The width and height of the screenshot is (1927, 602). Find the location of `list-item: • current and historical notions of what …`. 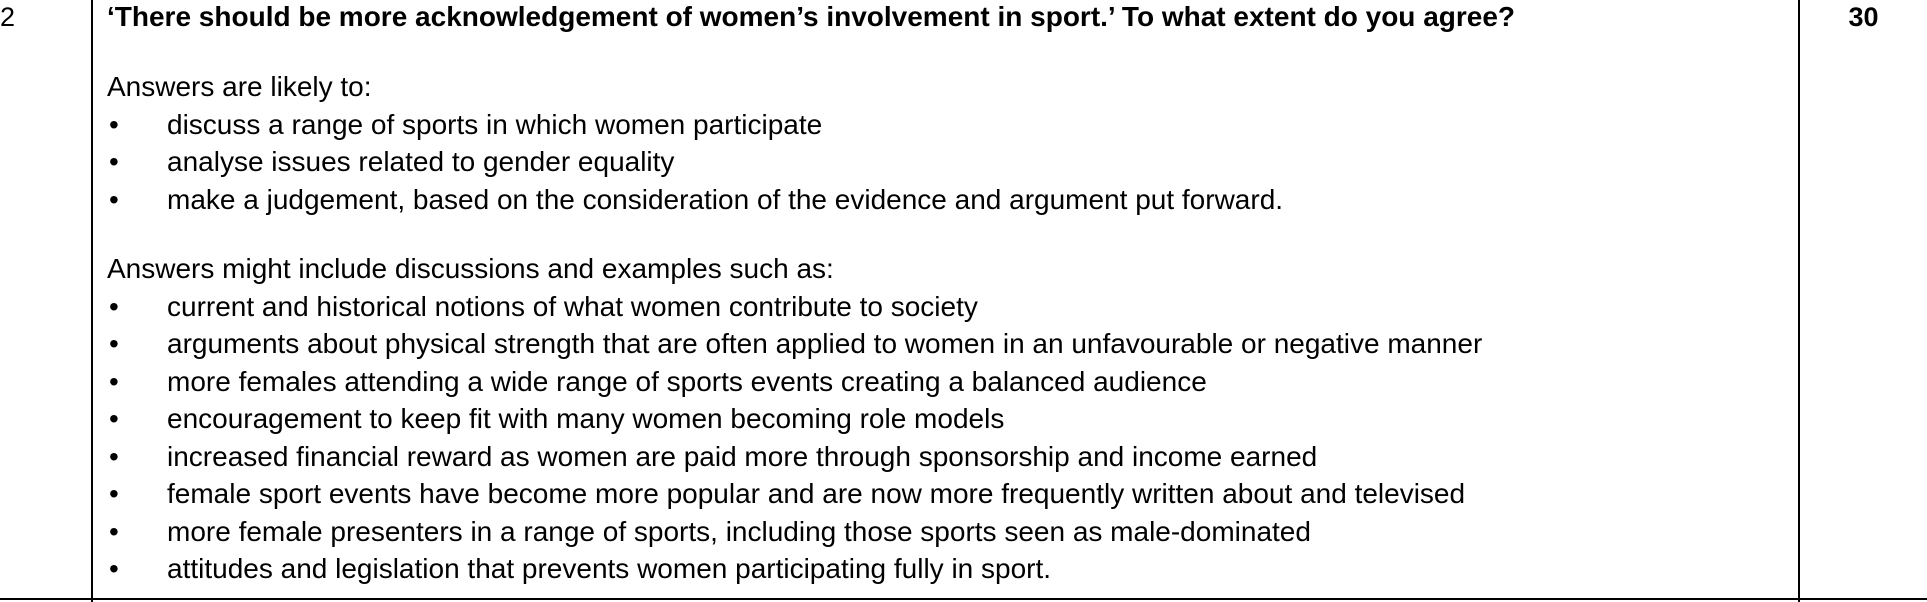

list-item: • current and historical notions of what … is located at coordinates (947, 307).